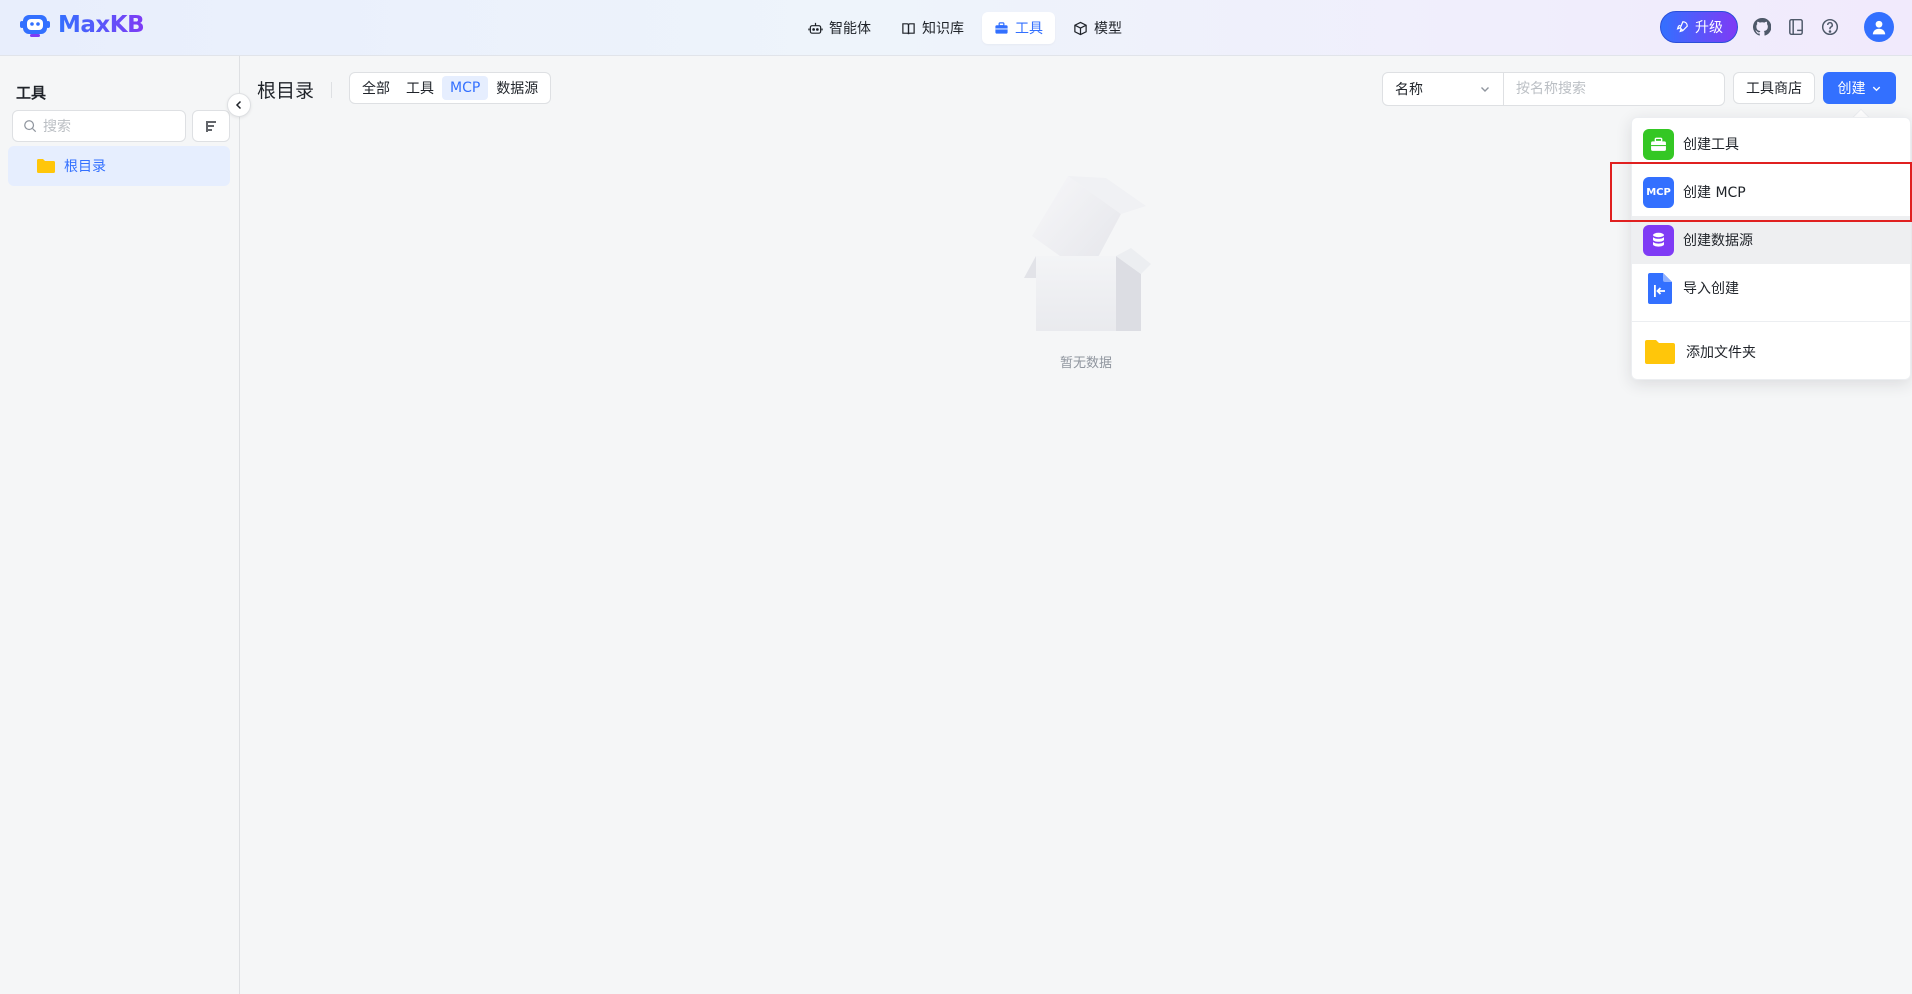 The height and width of the screenshot is (994, 1912). What do you see at coordinates (1658, 240) in the screenshot?
I see `database-icon` at bounding box center [1658, 240].